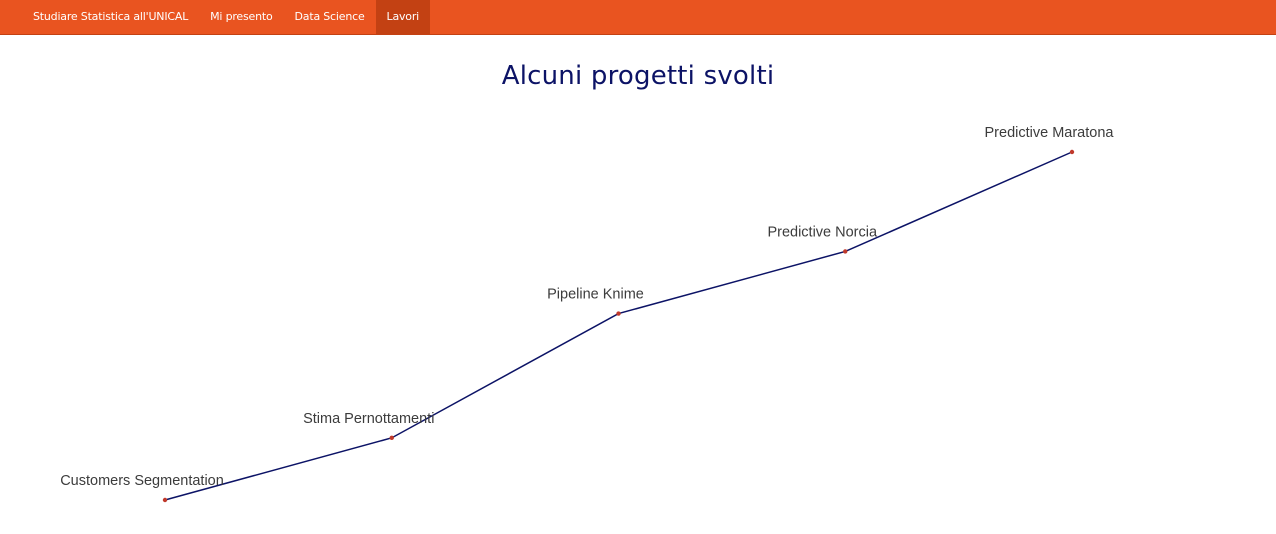 Image resolution: width=1276 pixels, height=534 pixels. Describe the element at coordinates (142, 481) in the screenshot. I see `timeline-point-label: Customers Segmentation` at that location.